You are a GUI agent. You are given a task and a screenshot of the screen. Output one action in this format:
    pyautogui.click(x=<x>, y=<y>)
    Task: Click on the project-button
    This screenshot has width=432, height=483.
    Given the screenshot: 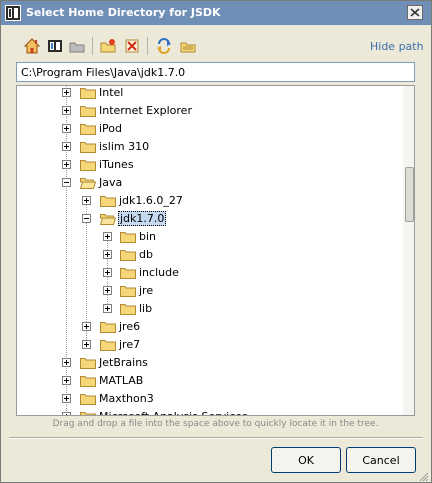 What is the action you would take?
    pyautogui.click(x=55, y=46)
    